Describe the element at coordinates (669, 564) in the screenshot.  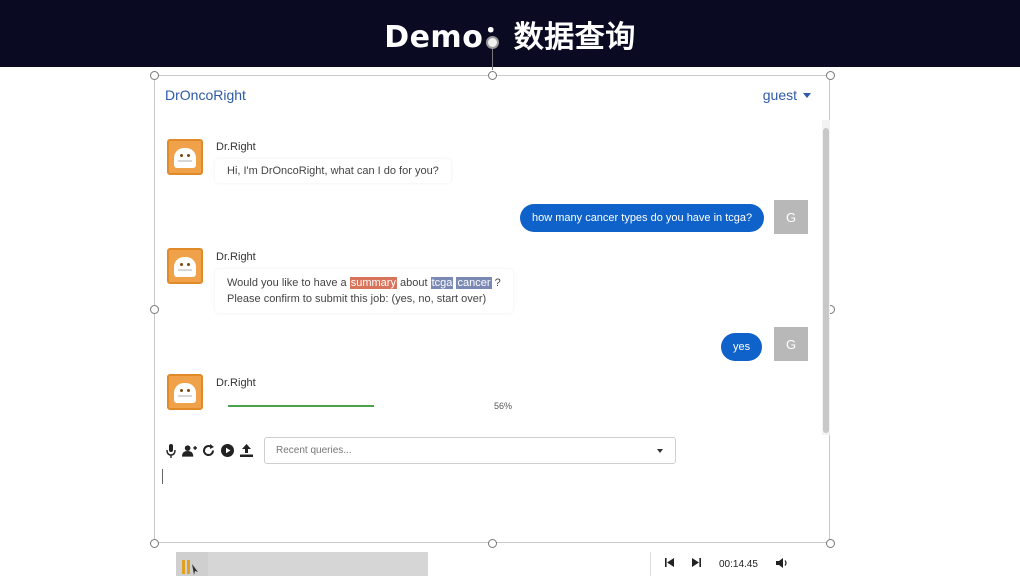
I see `skip-back-icon` at that location.